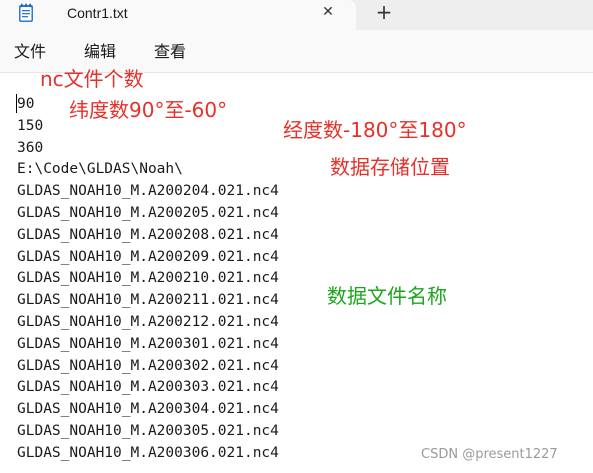  Describe the element at coordinates (148, 343) in the screenshot. I see `editor-line: GLDAS_NOAH10_M.A200301.021.nc4` at that location.